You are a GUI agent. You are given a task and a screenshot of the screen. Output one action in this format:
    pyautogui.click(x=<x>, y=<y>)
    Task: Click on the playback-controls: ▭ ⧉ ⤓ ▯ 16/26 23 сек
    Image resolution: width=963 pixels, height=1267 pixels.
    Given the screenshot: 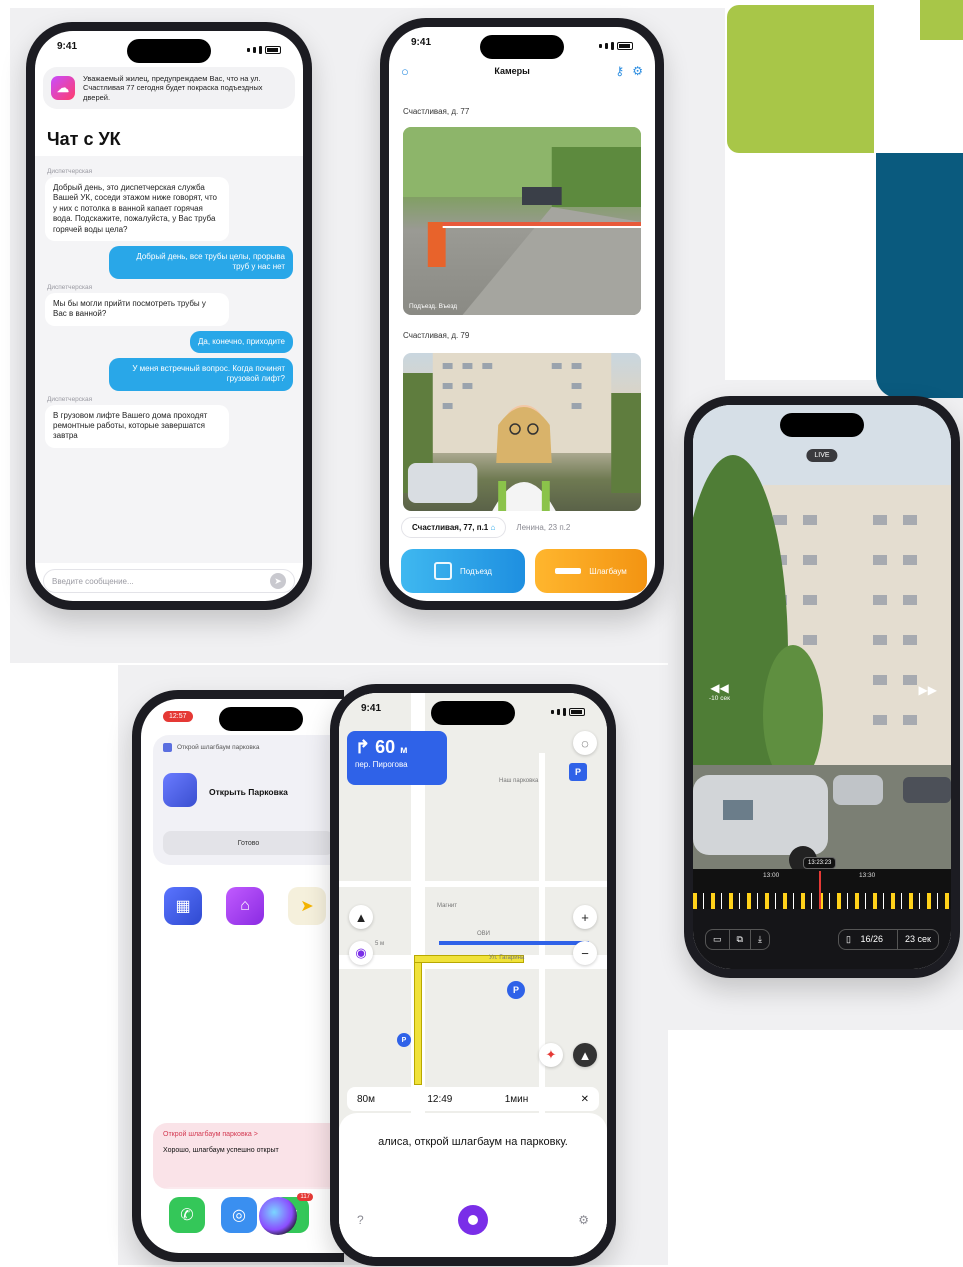 What is the action you would take?
    pyautogui.click(x=822, y=939)
    